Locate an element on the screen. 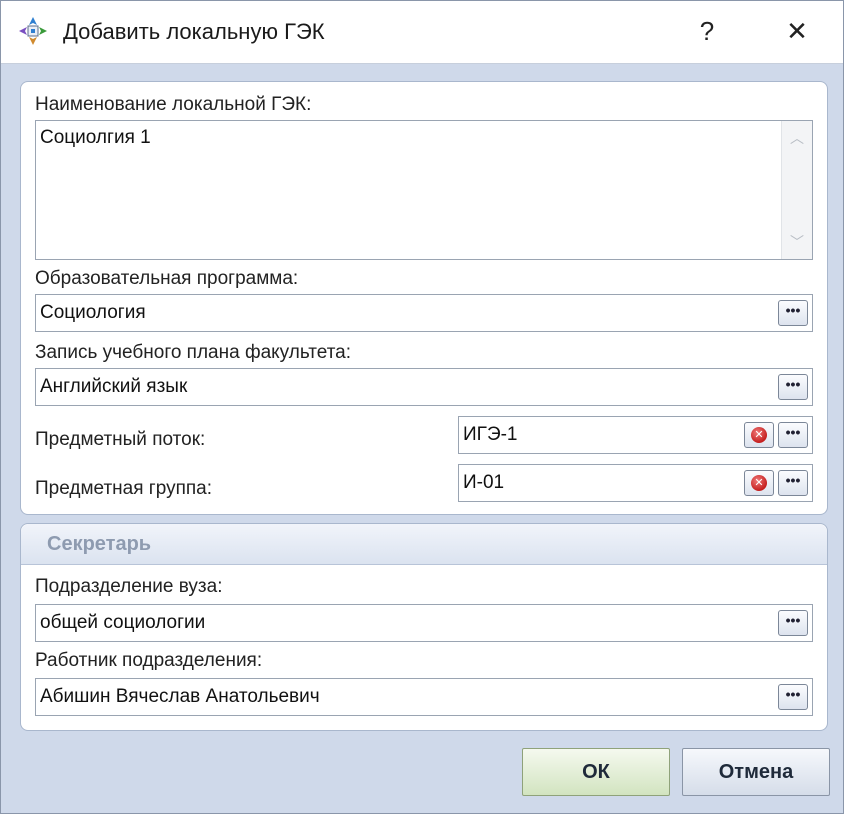 The width and height of the screenshot is (844, 814). scroll-up-icon: ︿ is located at coordinates (797, 138).